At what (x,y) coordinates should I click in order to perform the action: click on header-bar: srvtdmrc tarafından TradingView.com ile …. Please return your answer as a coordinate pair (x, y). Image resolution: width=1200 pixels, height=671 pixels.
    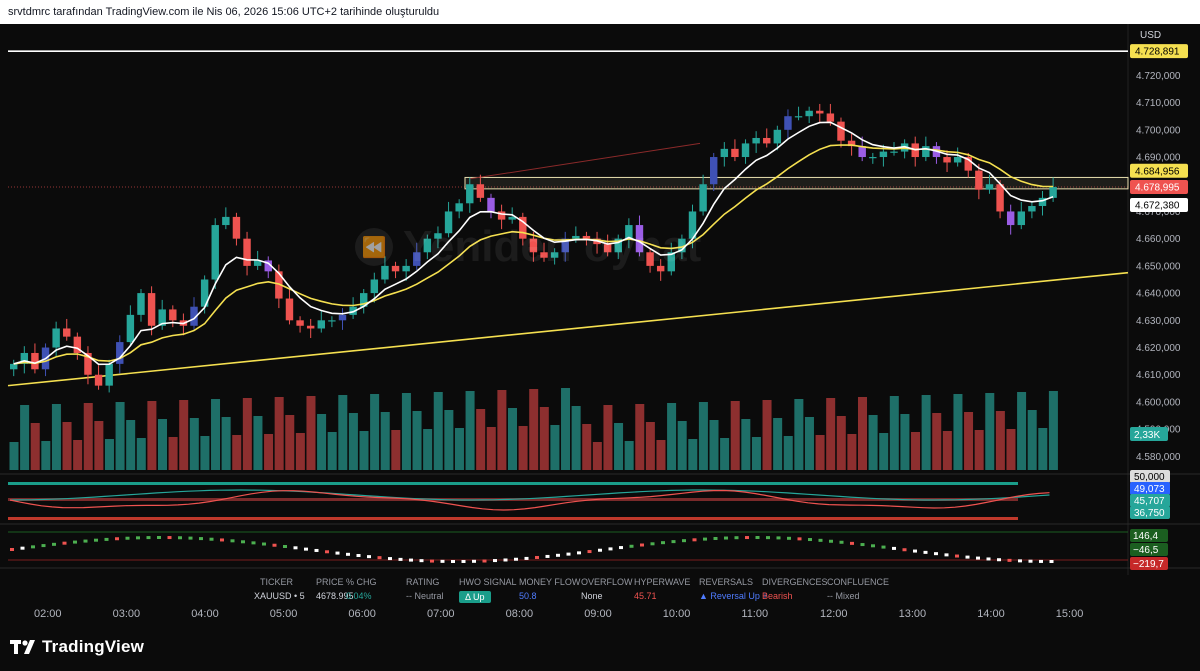
    Looking at the image, I should click on (600, 12).